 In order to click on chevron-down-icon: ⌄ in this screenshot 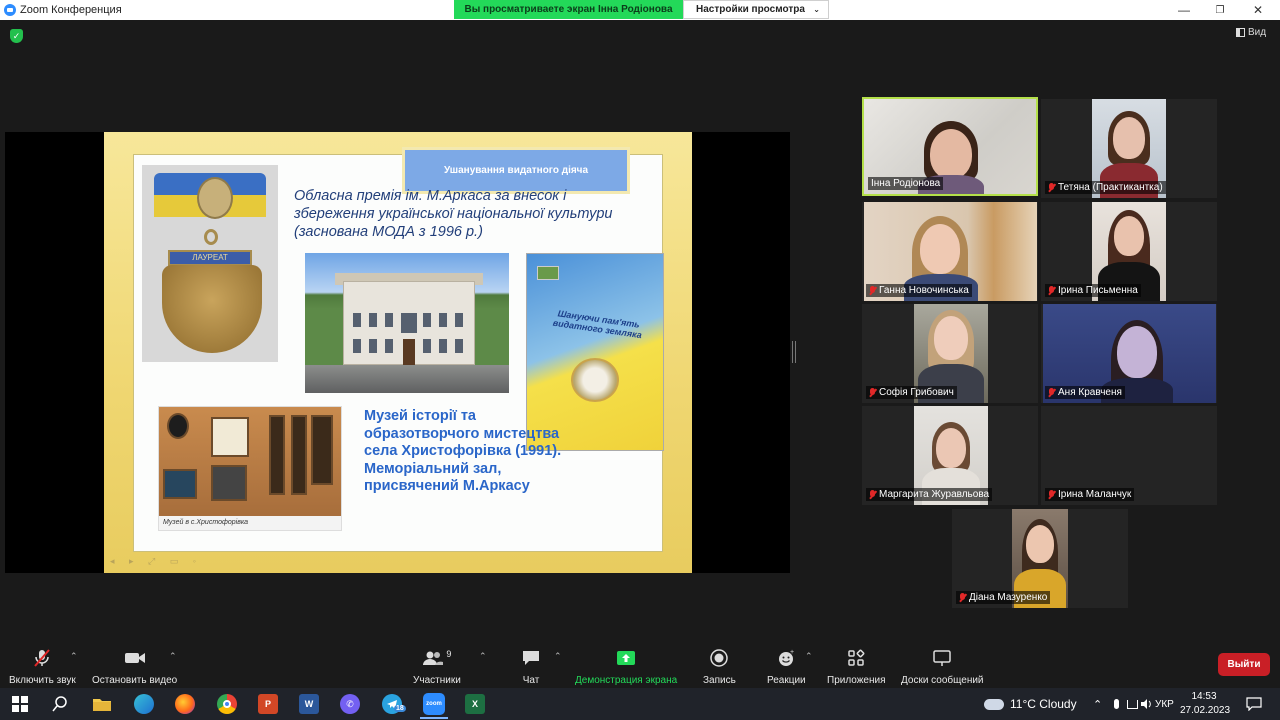, I will do `click(816, 9)`.